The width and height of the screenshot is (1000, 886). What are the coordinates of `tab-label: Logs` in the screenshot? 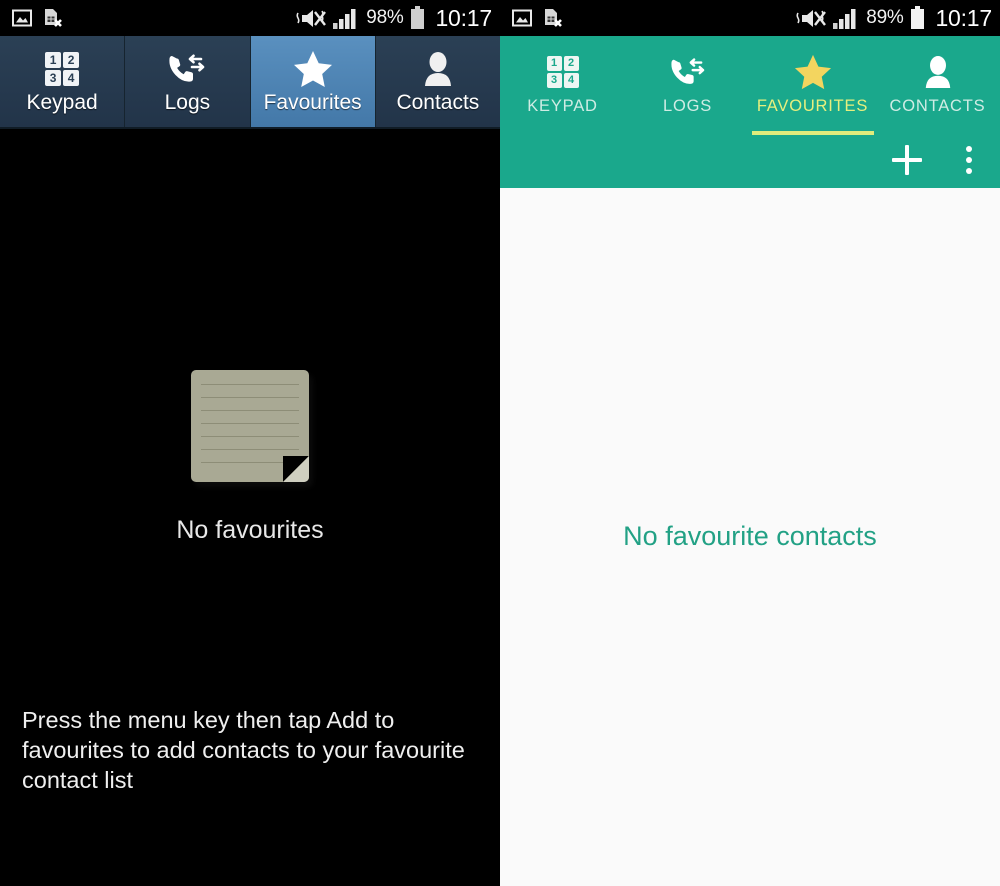 It's located at (187, 102).